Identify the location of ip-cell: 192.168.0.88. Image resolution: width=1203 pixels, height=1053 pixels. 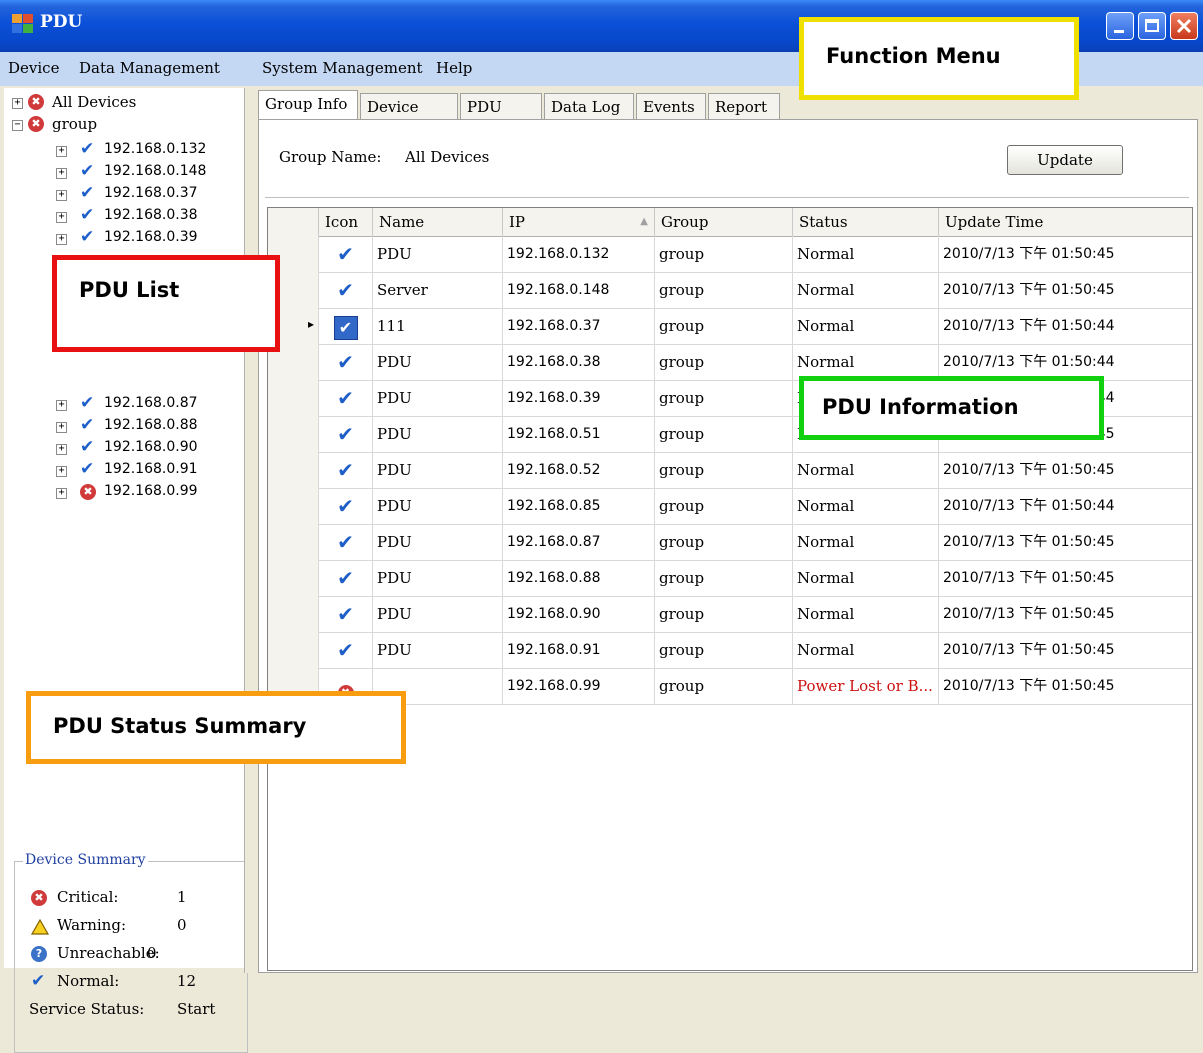
(578, 578).